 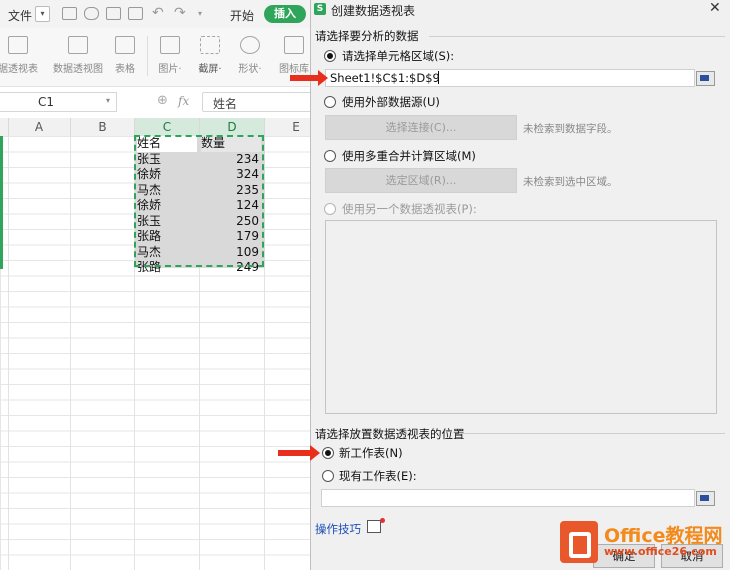 I want to click on shape-button: 形状·, so click(x=250, y=58).